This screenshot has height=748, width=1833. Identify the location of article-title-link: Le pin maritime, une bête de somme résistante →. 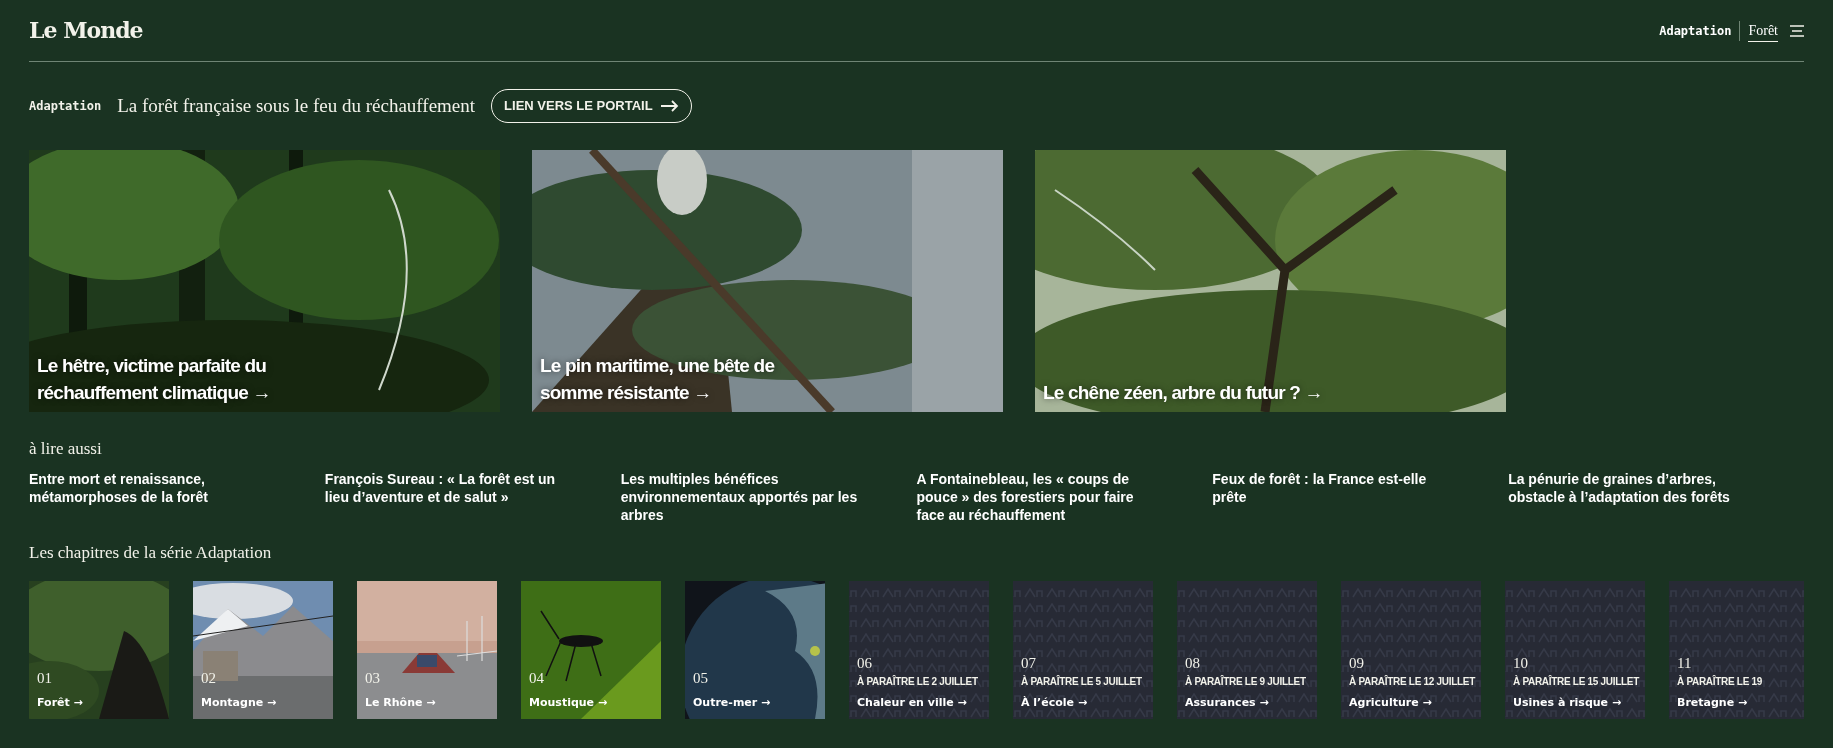
(690, 379).